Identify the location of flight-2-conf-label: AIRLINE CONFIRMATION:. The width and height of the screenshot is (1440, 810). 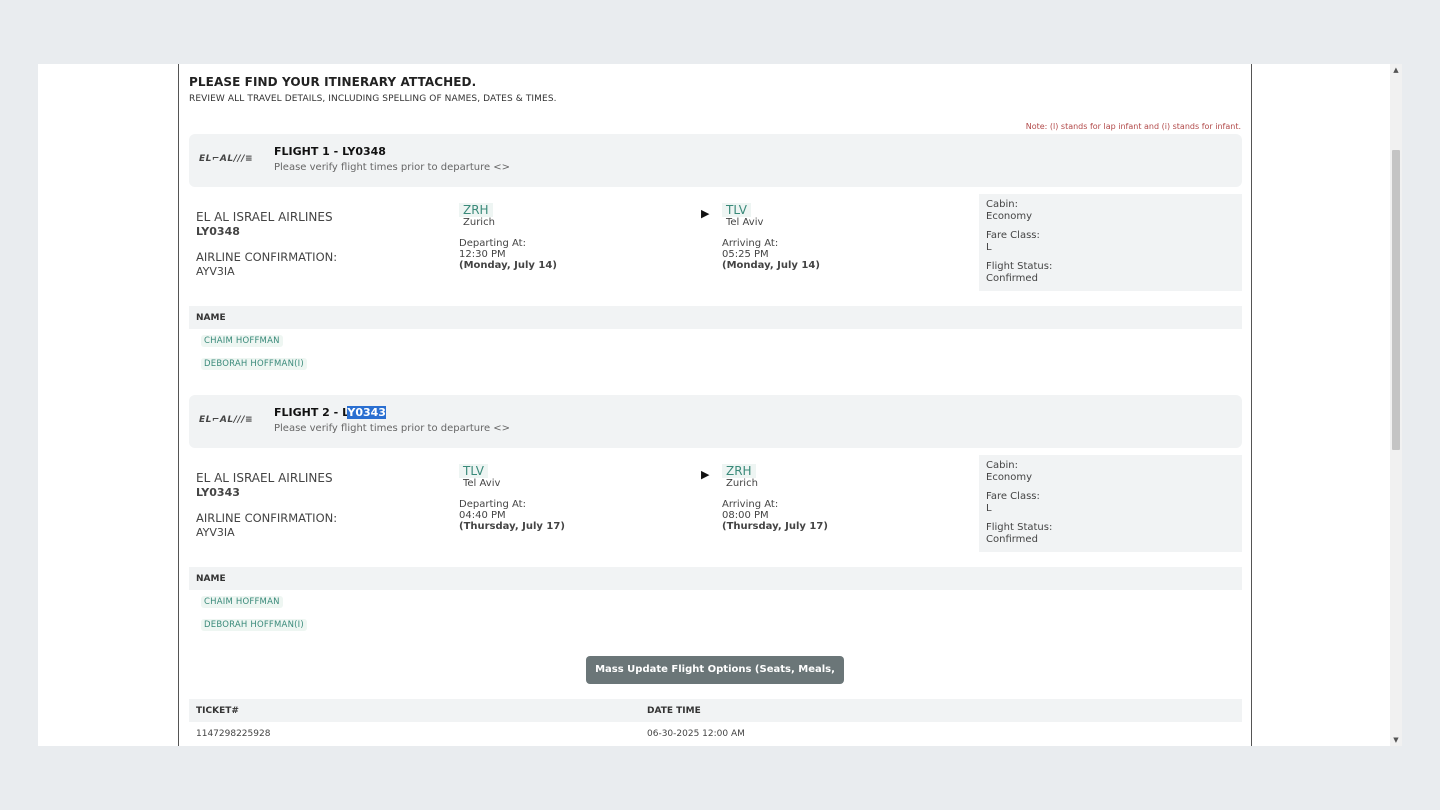
(267, 518).